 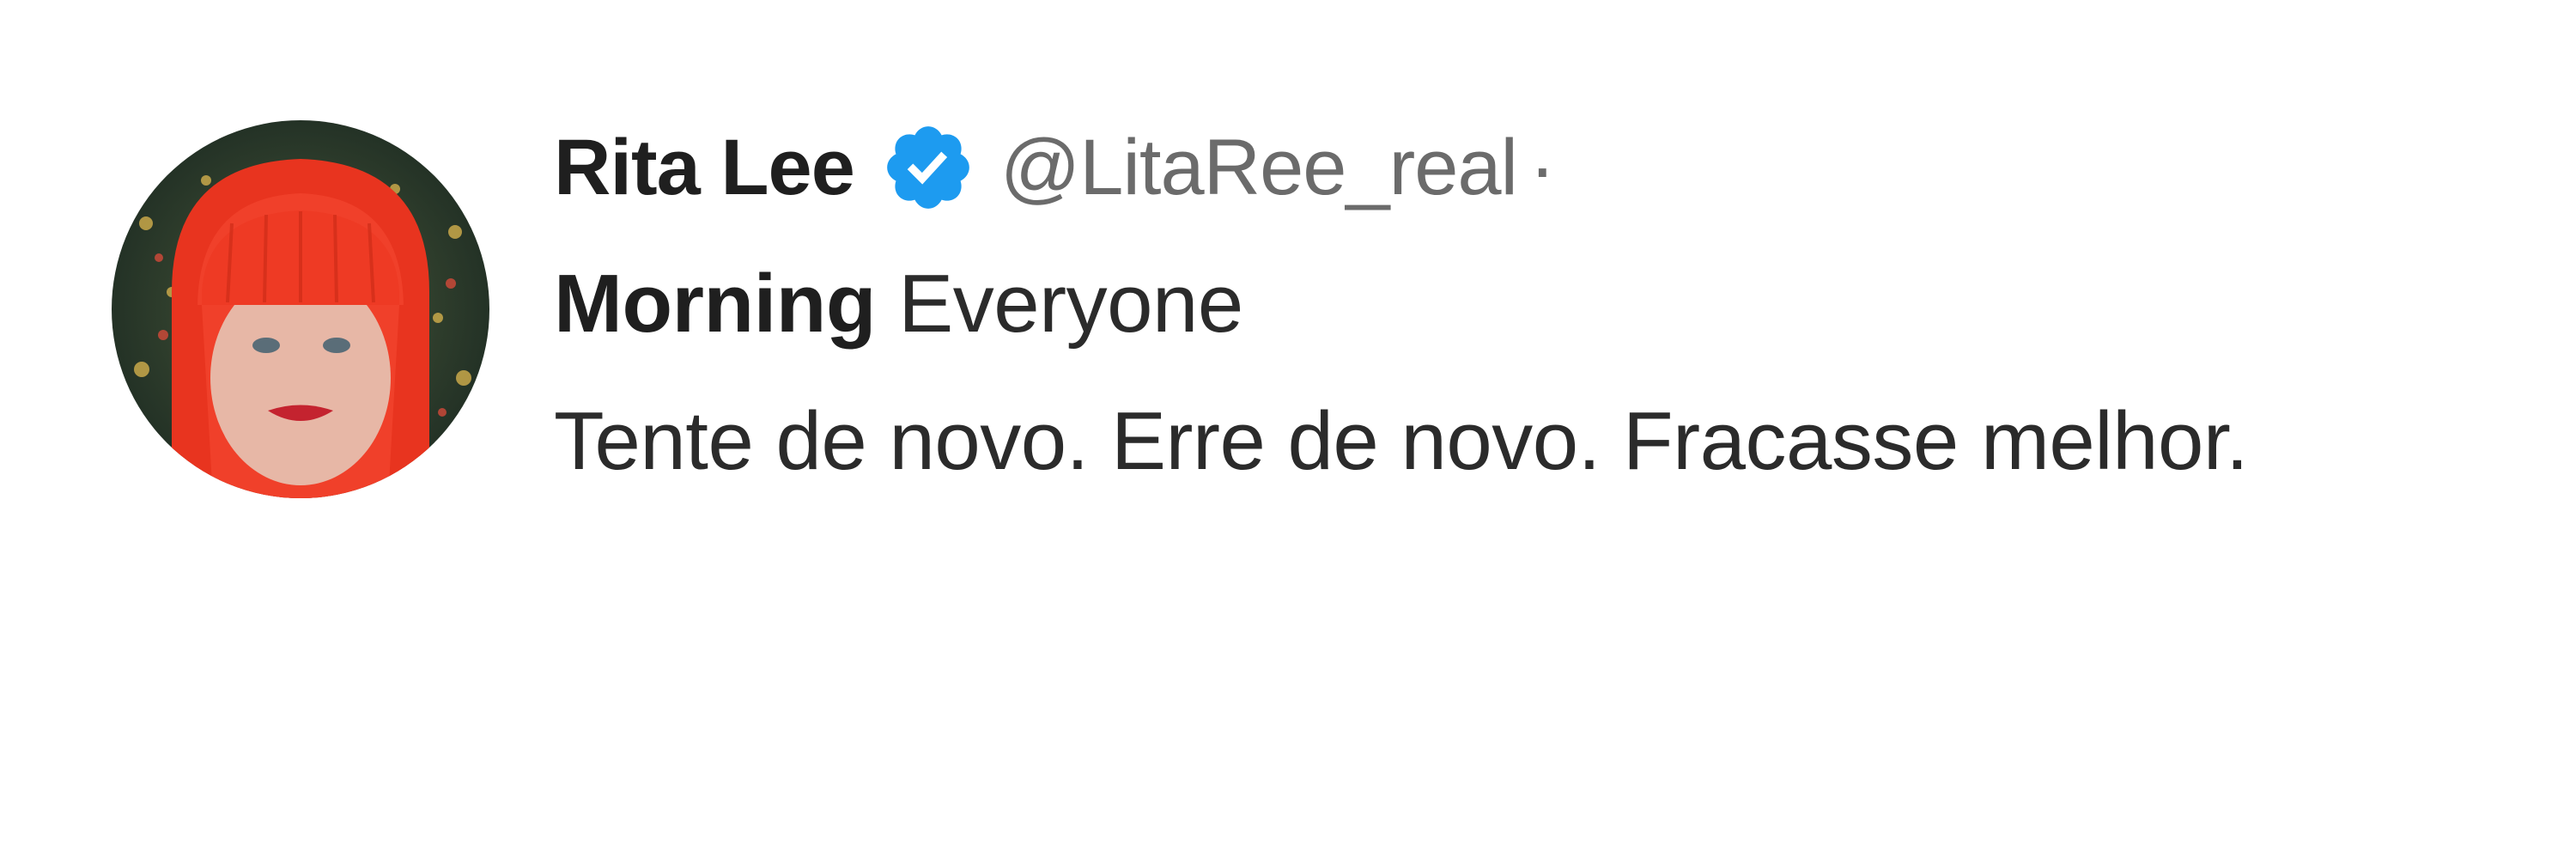 What do you see at coordinates (928, 167) in the screenshot?
I see `verified-badge-icon` at bounding box center [928, 167].